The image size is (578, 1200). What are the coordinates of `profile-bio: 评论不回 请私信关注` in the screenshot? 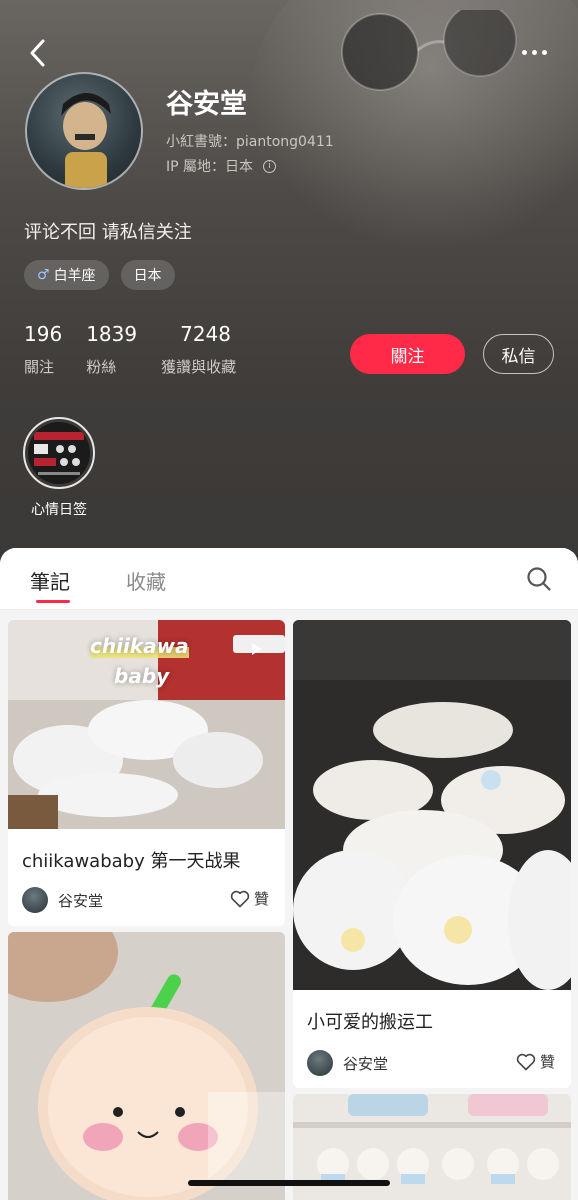 It's located at (108, 232).